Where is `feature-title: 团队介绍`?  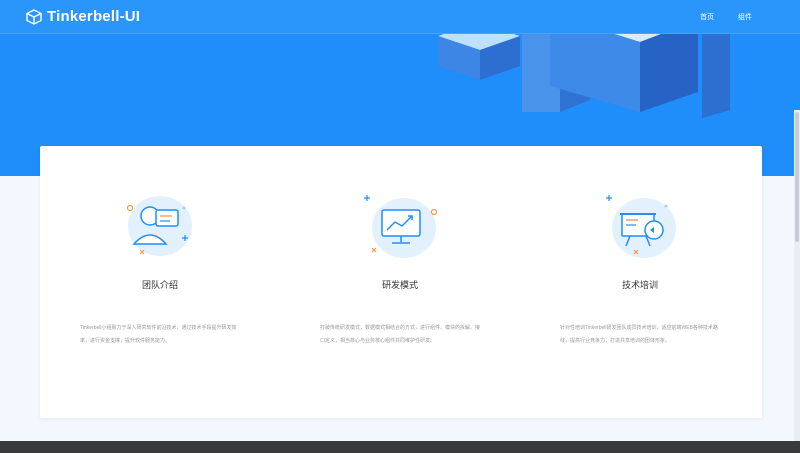 feature-title: 团队介绍 is located at coordinates (159, 285).